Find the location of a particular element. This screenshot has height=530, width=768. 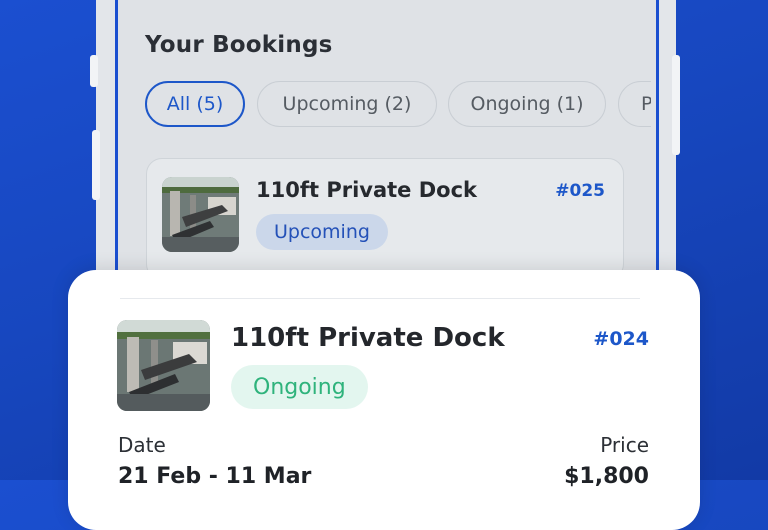

date-value: 21 Feb - 11 Mar is located at coordinates (215, 476).